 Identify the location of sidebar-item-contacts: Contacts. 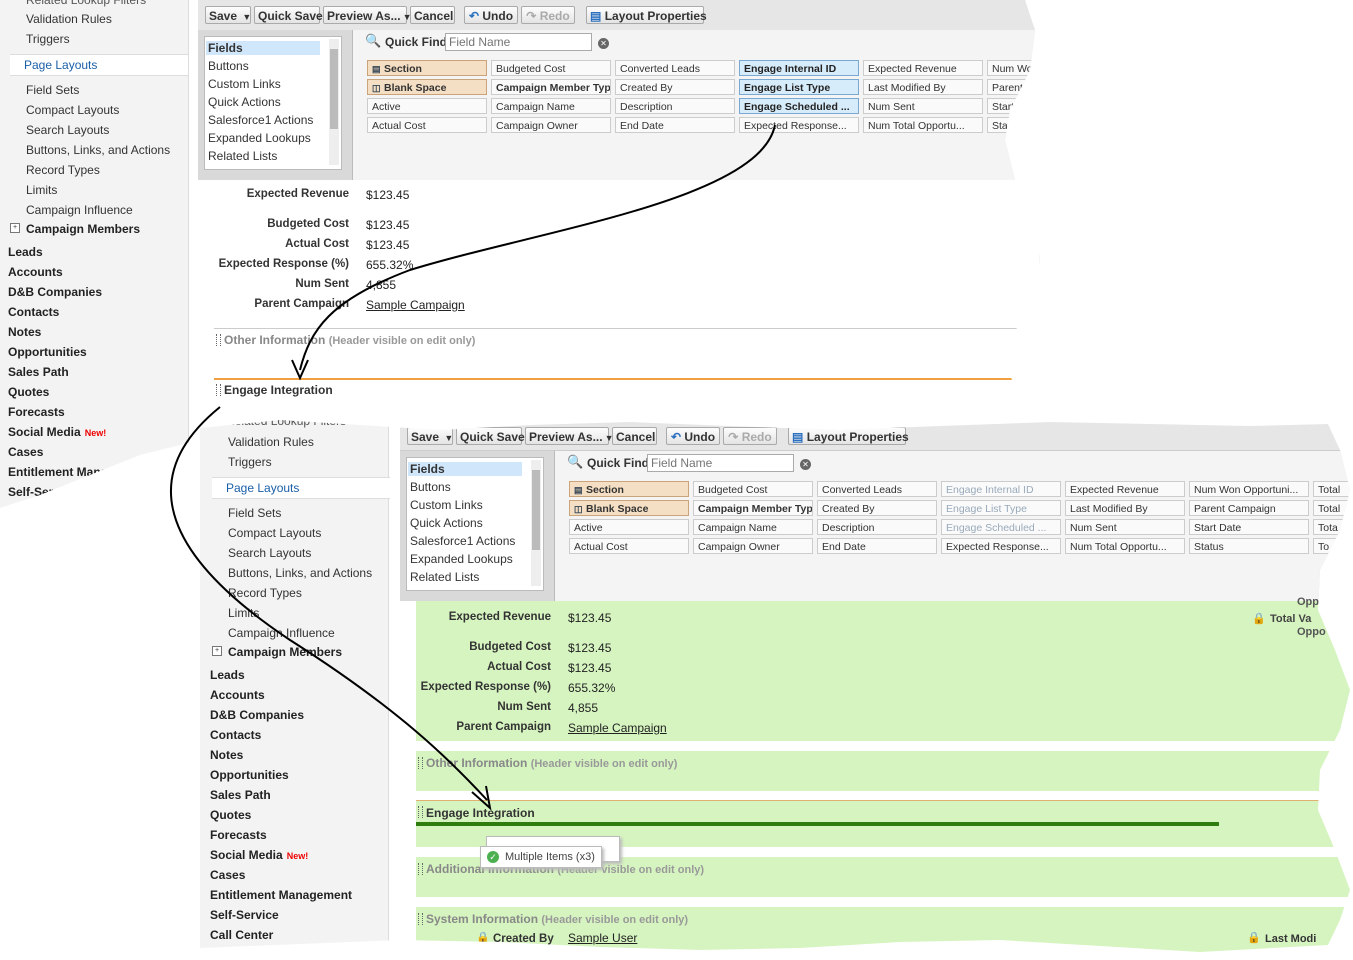
(33, 312).